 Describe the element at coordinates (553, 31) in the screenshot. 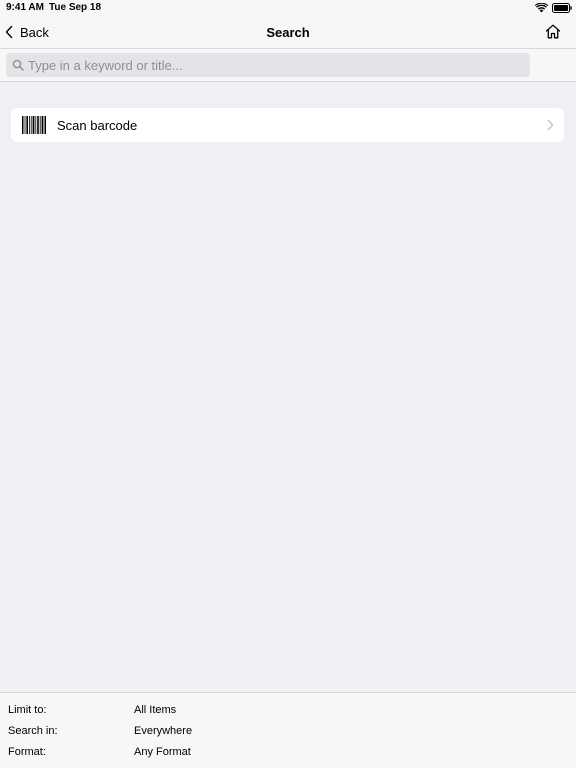

I see `home-icon` at that location.